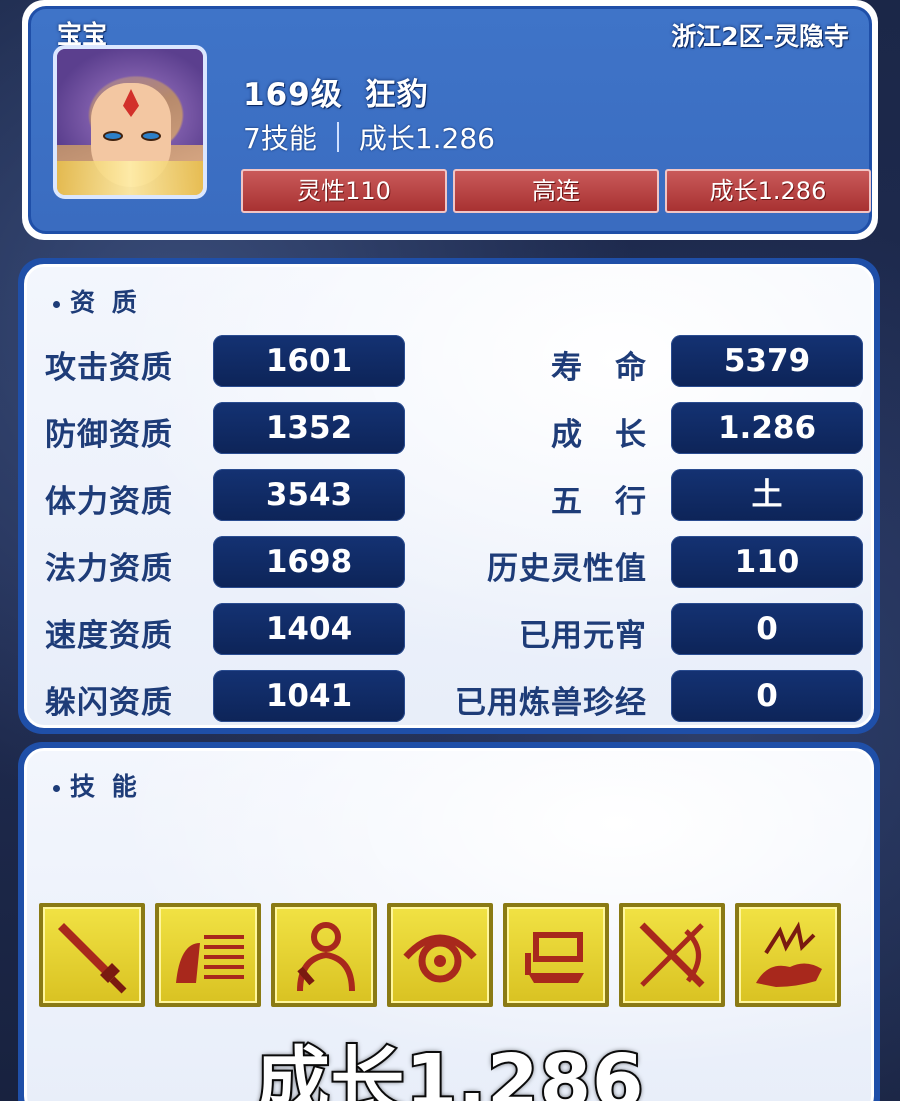 Image resolution: width=900 pixels, height=1101 pixels. Describe the element at coordinates (440, 958) in the screenshot. I see `eye-icon` at that location.